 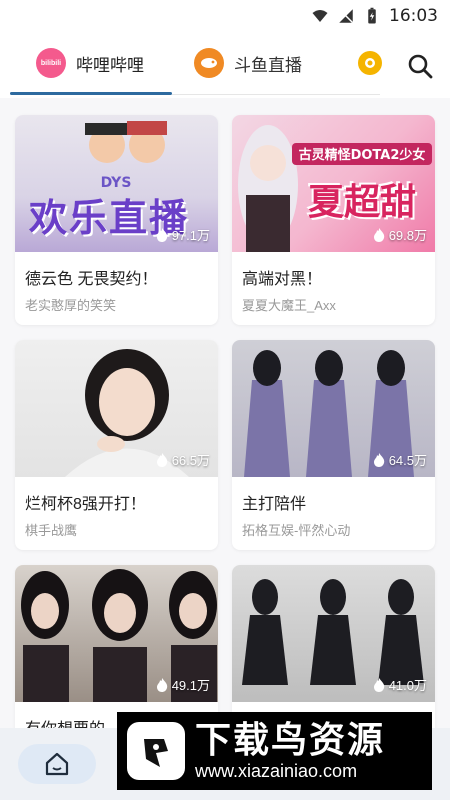 What do you see at coordinates (116, 445) in the screenshot?
I see `live-room-card: 66.5万 烂柯杯8强开打！ 棋手战鹰` at bounding box center [116, 445].